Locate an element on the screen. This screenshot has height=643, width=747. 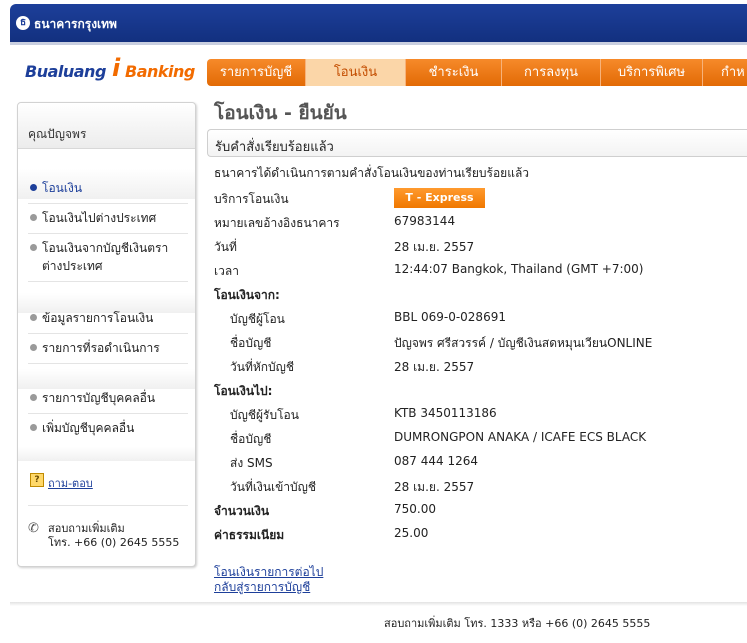
service-badge: T - Express is located at coordinates (439, 198).